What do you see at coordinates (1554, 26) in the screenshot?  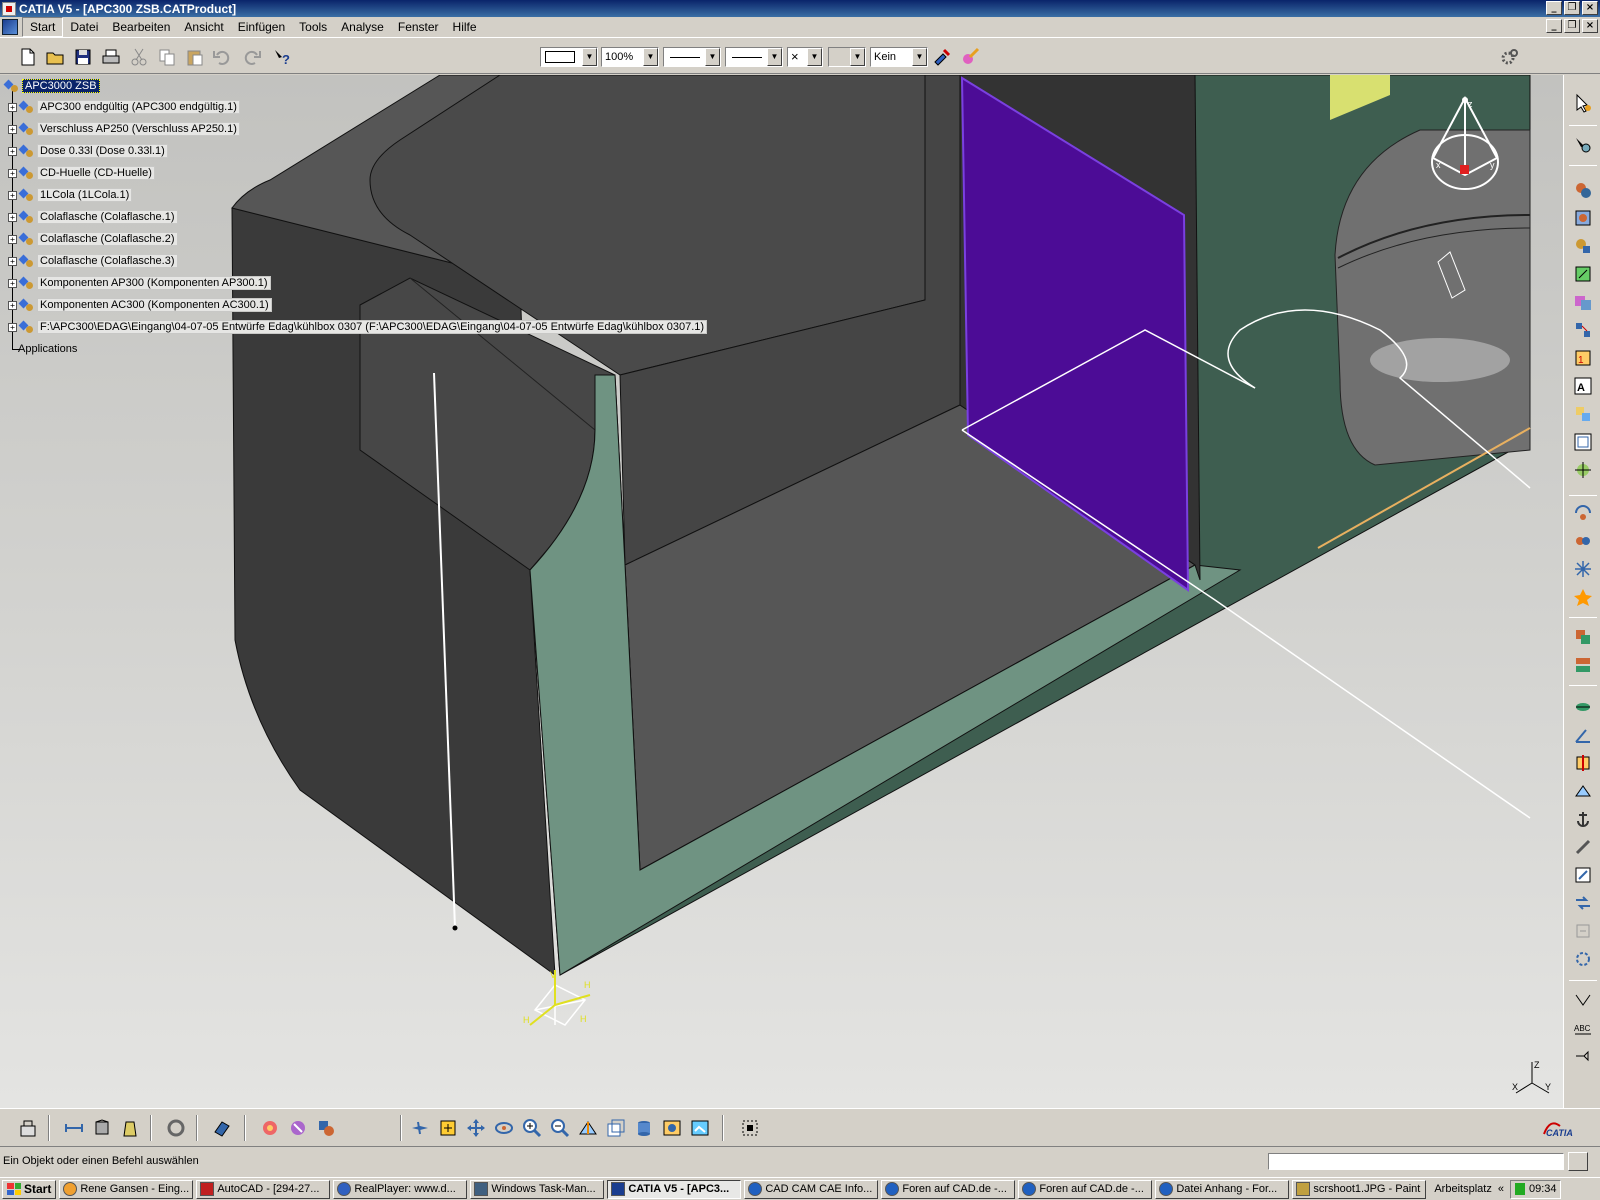 I see `doc-minimize-button: _` at bounding box center [1554, 26].